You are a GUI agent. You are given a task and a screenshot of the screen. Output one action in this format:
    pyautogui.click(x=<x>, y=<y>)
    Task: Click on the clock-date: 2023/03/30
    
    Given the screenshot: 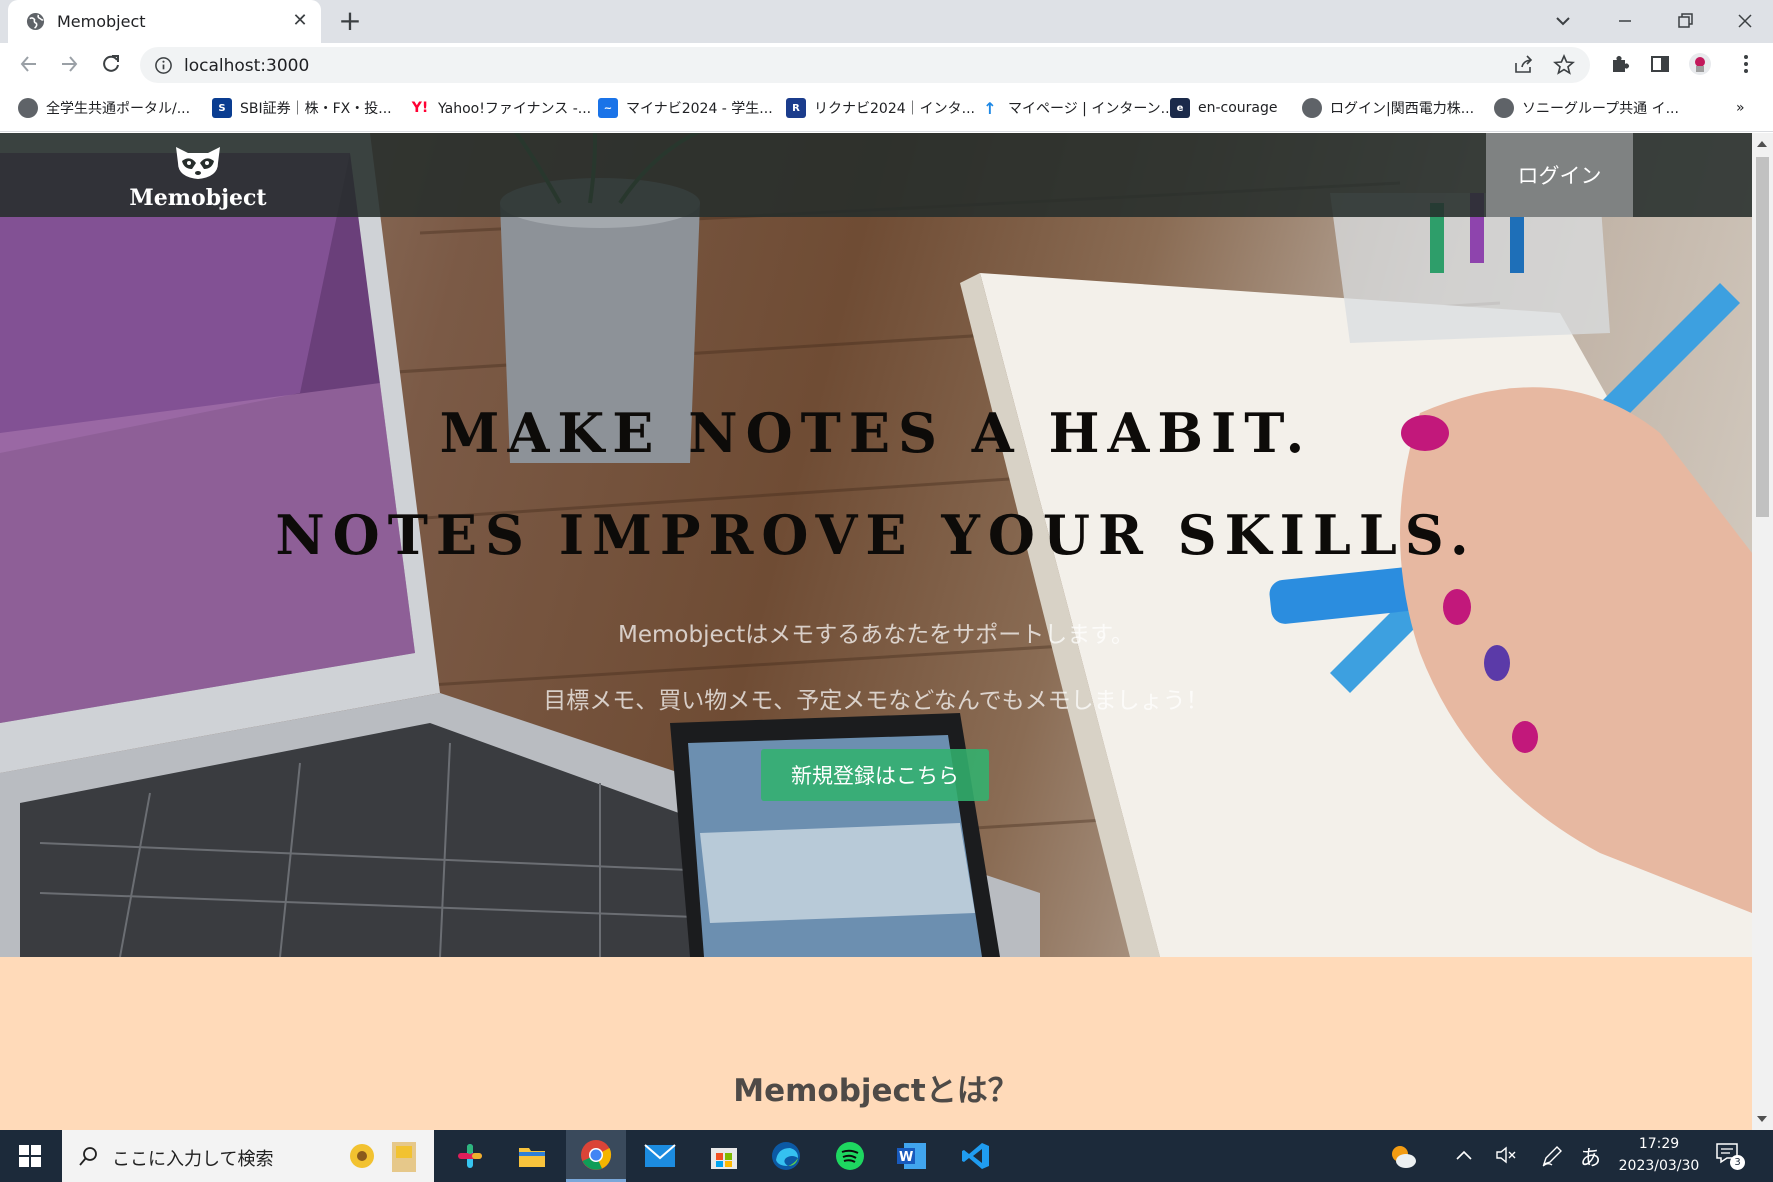 What is the action you would take?
    pyautogui.click(x=1659, y=1166)
    